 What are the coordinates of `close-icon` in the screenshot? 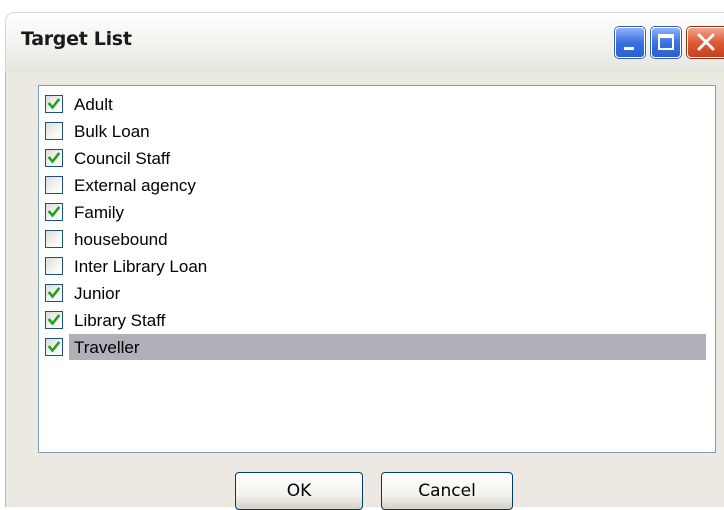 It's located at (706, 42).